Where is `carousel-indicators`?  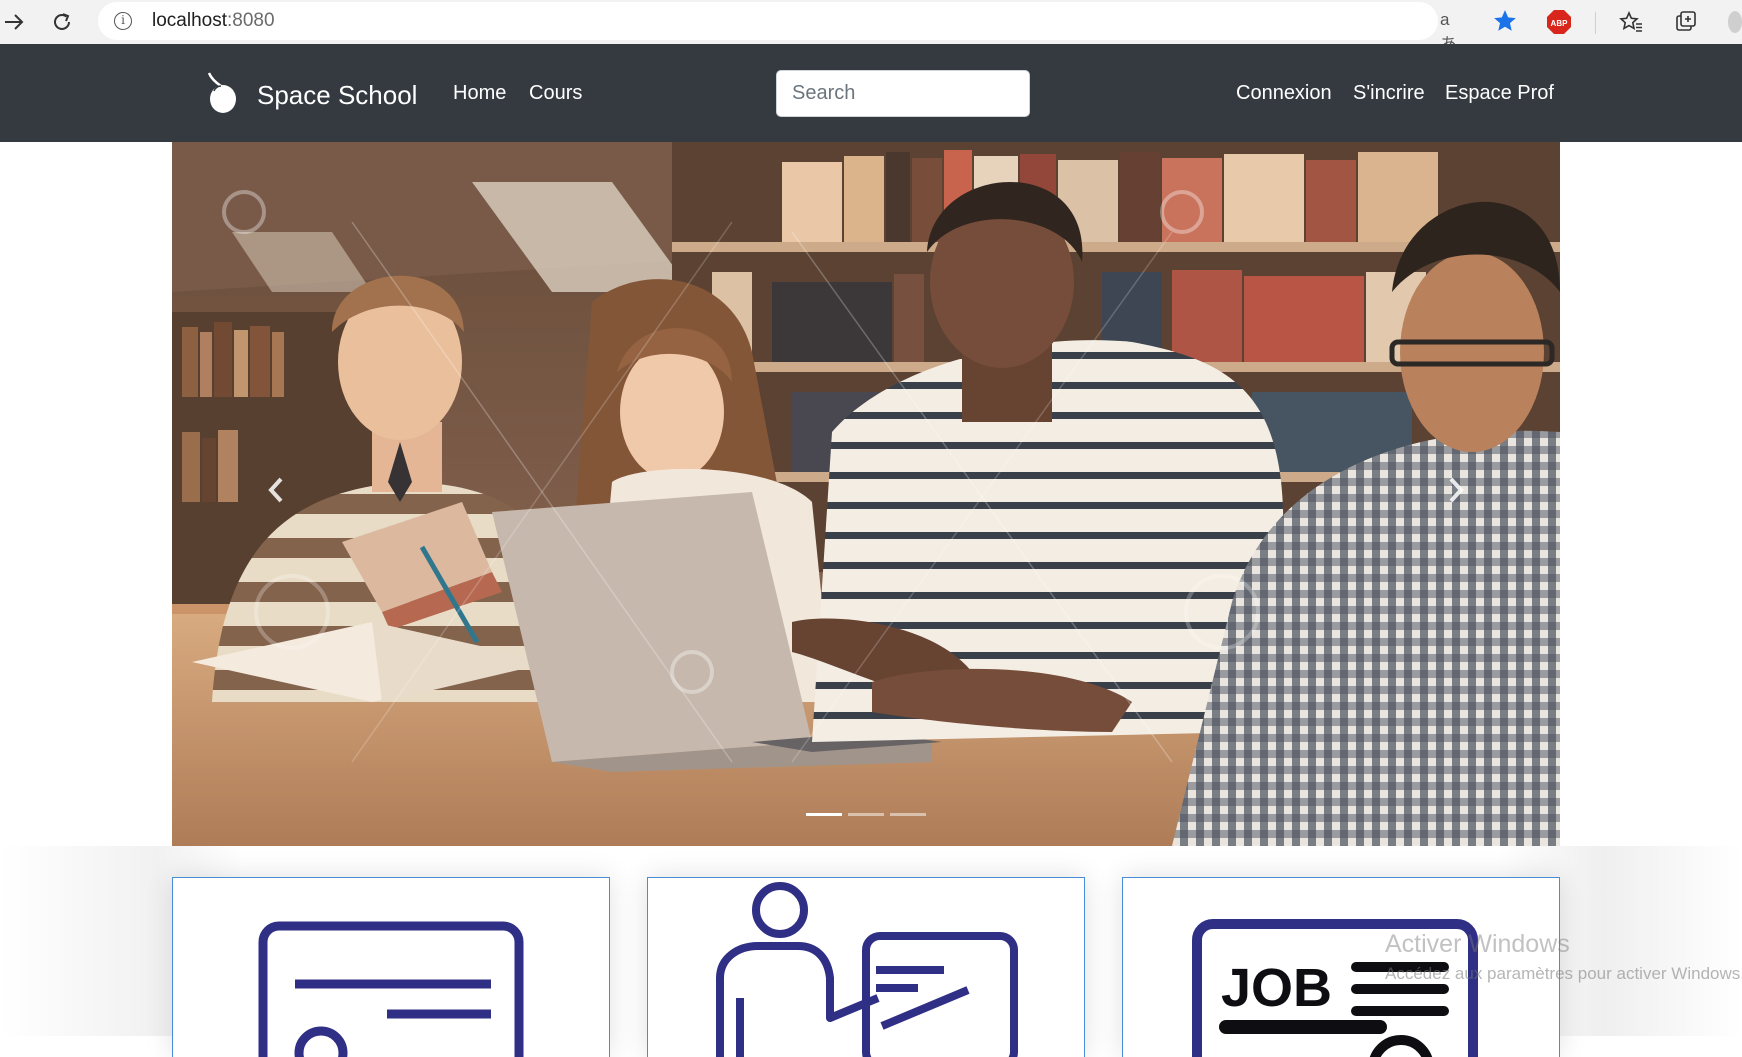
carousel-indicators is located at coordinates (866, 814).